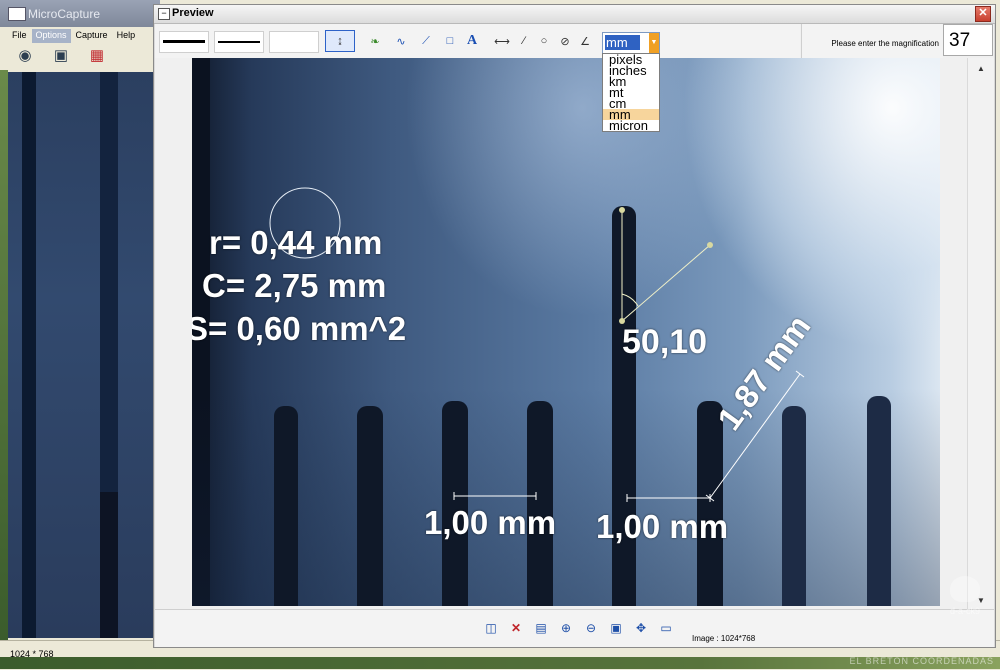 The image size is (1000, 670). What do you see at coordinates (544, 41) in the screenshot?
I see `measure-circle-icon: ○` at bounding box center [544, 41].